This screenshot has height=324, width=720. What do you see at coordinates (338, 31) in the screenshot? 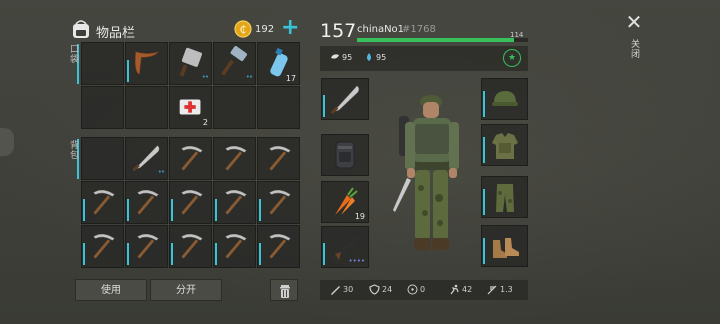
I see `player-level: 157` at bounding box center [338, 31].